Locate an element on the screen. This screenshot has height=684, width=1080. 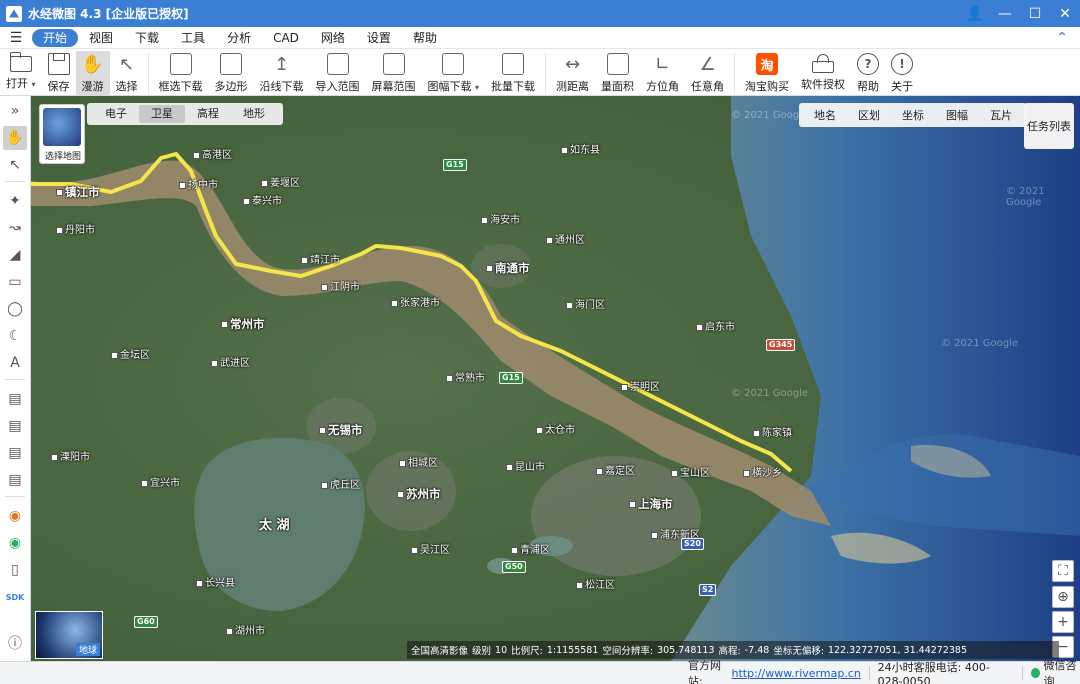
close-button: ✕ is located at coordinates (1065, 13).